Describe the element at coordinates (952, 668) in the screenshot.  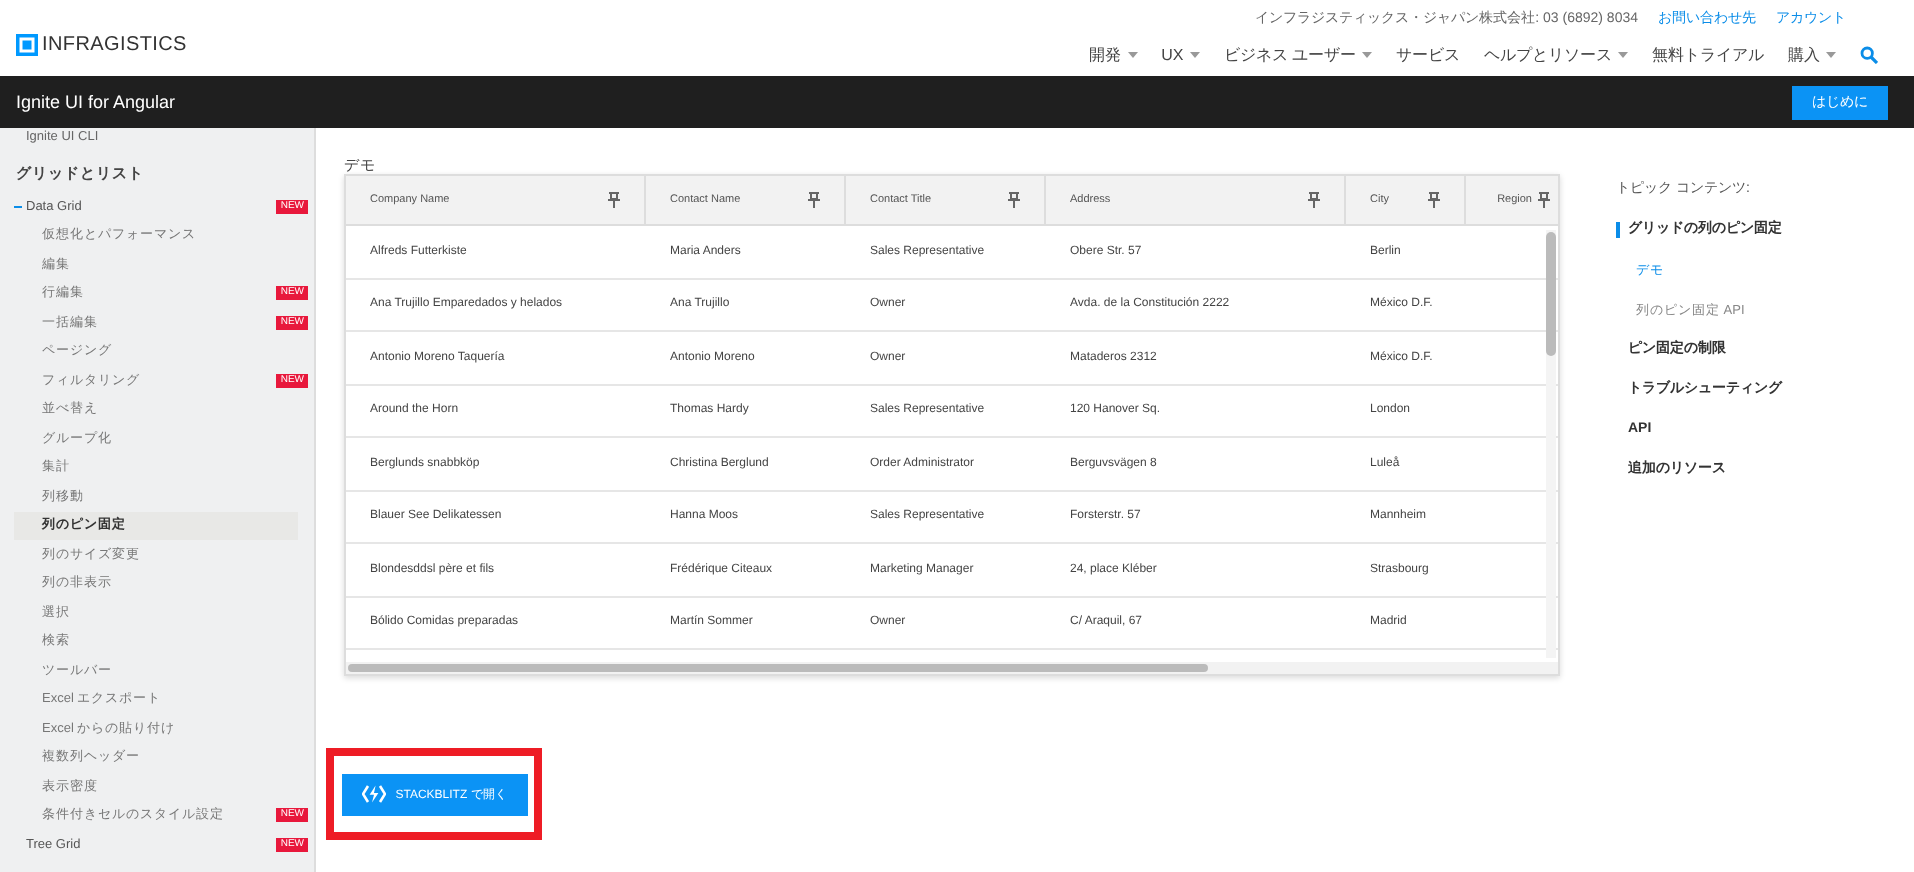
I see `horizontal-scrollbar` at that location.